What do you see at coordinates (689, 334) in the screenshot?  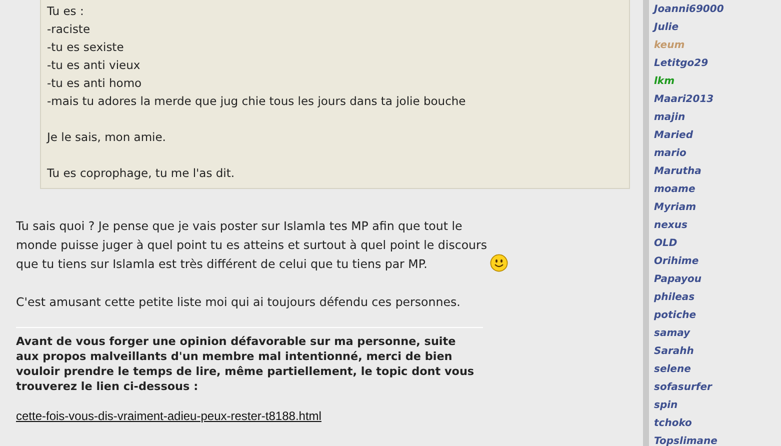 I see `member-link: samay` at bounding box center [689, 334].